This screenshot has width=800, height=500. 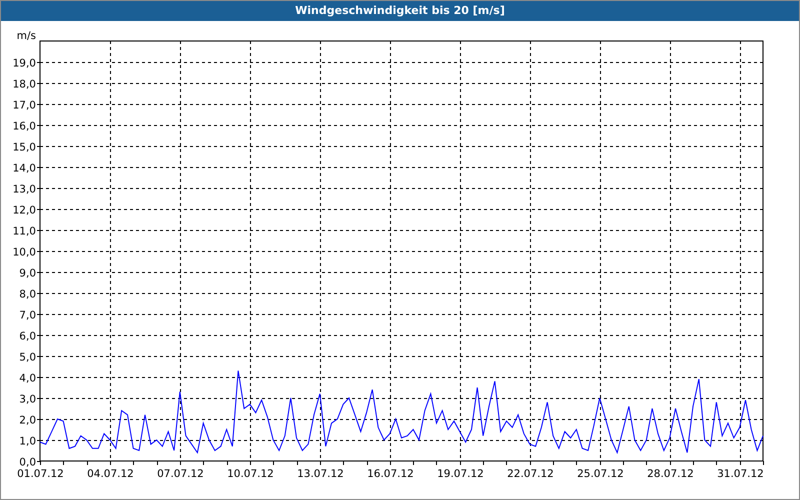 I want to click on y-tick-label: 0,0, so click(x=27, y=462).